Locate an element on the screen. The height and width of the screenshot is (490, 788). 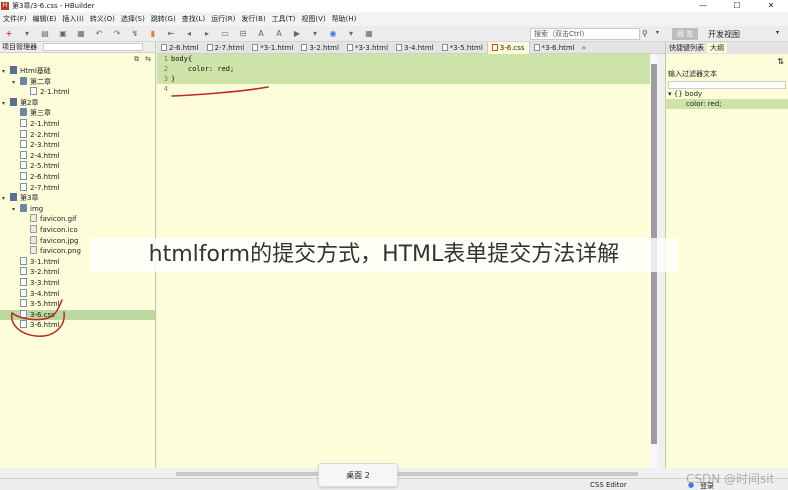
font-icon: A is located at coordinates (261, 34).